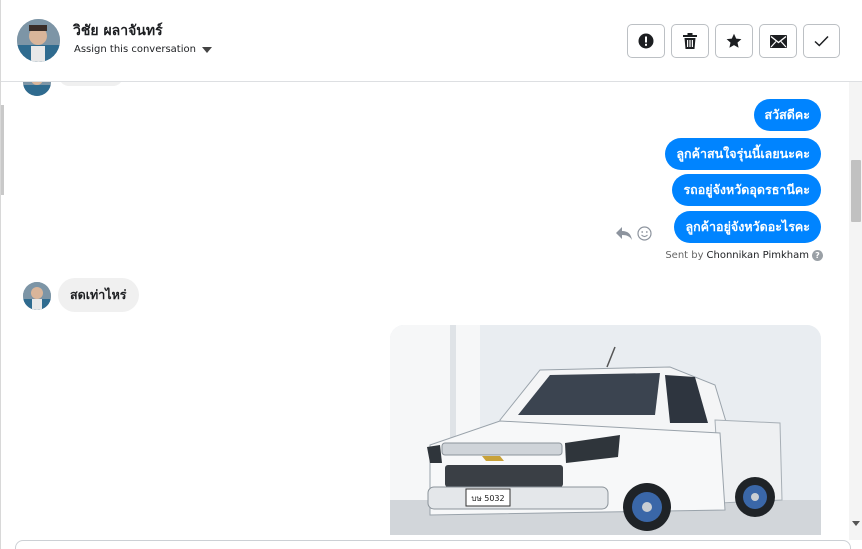 This screenshot has height=549, width=862. What do you see at coordinates (746, 190) in the screenshot?
I see `outgoing-message: รถอยู่จังหวัดอุดรธานีคะ` at bounding box center [746, 190].